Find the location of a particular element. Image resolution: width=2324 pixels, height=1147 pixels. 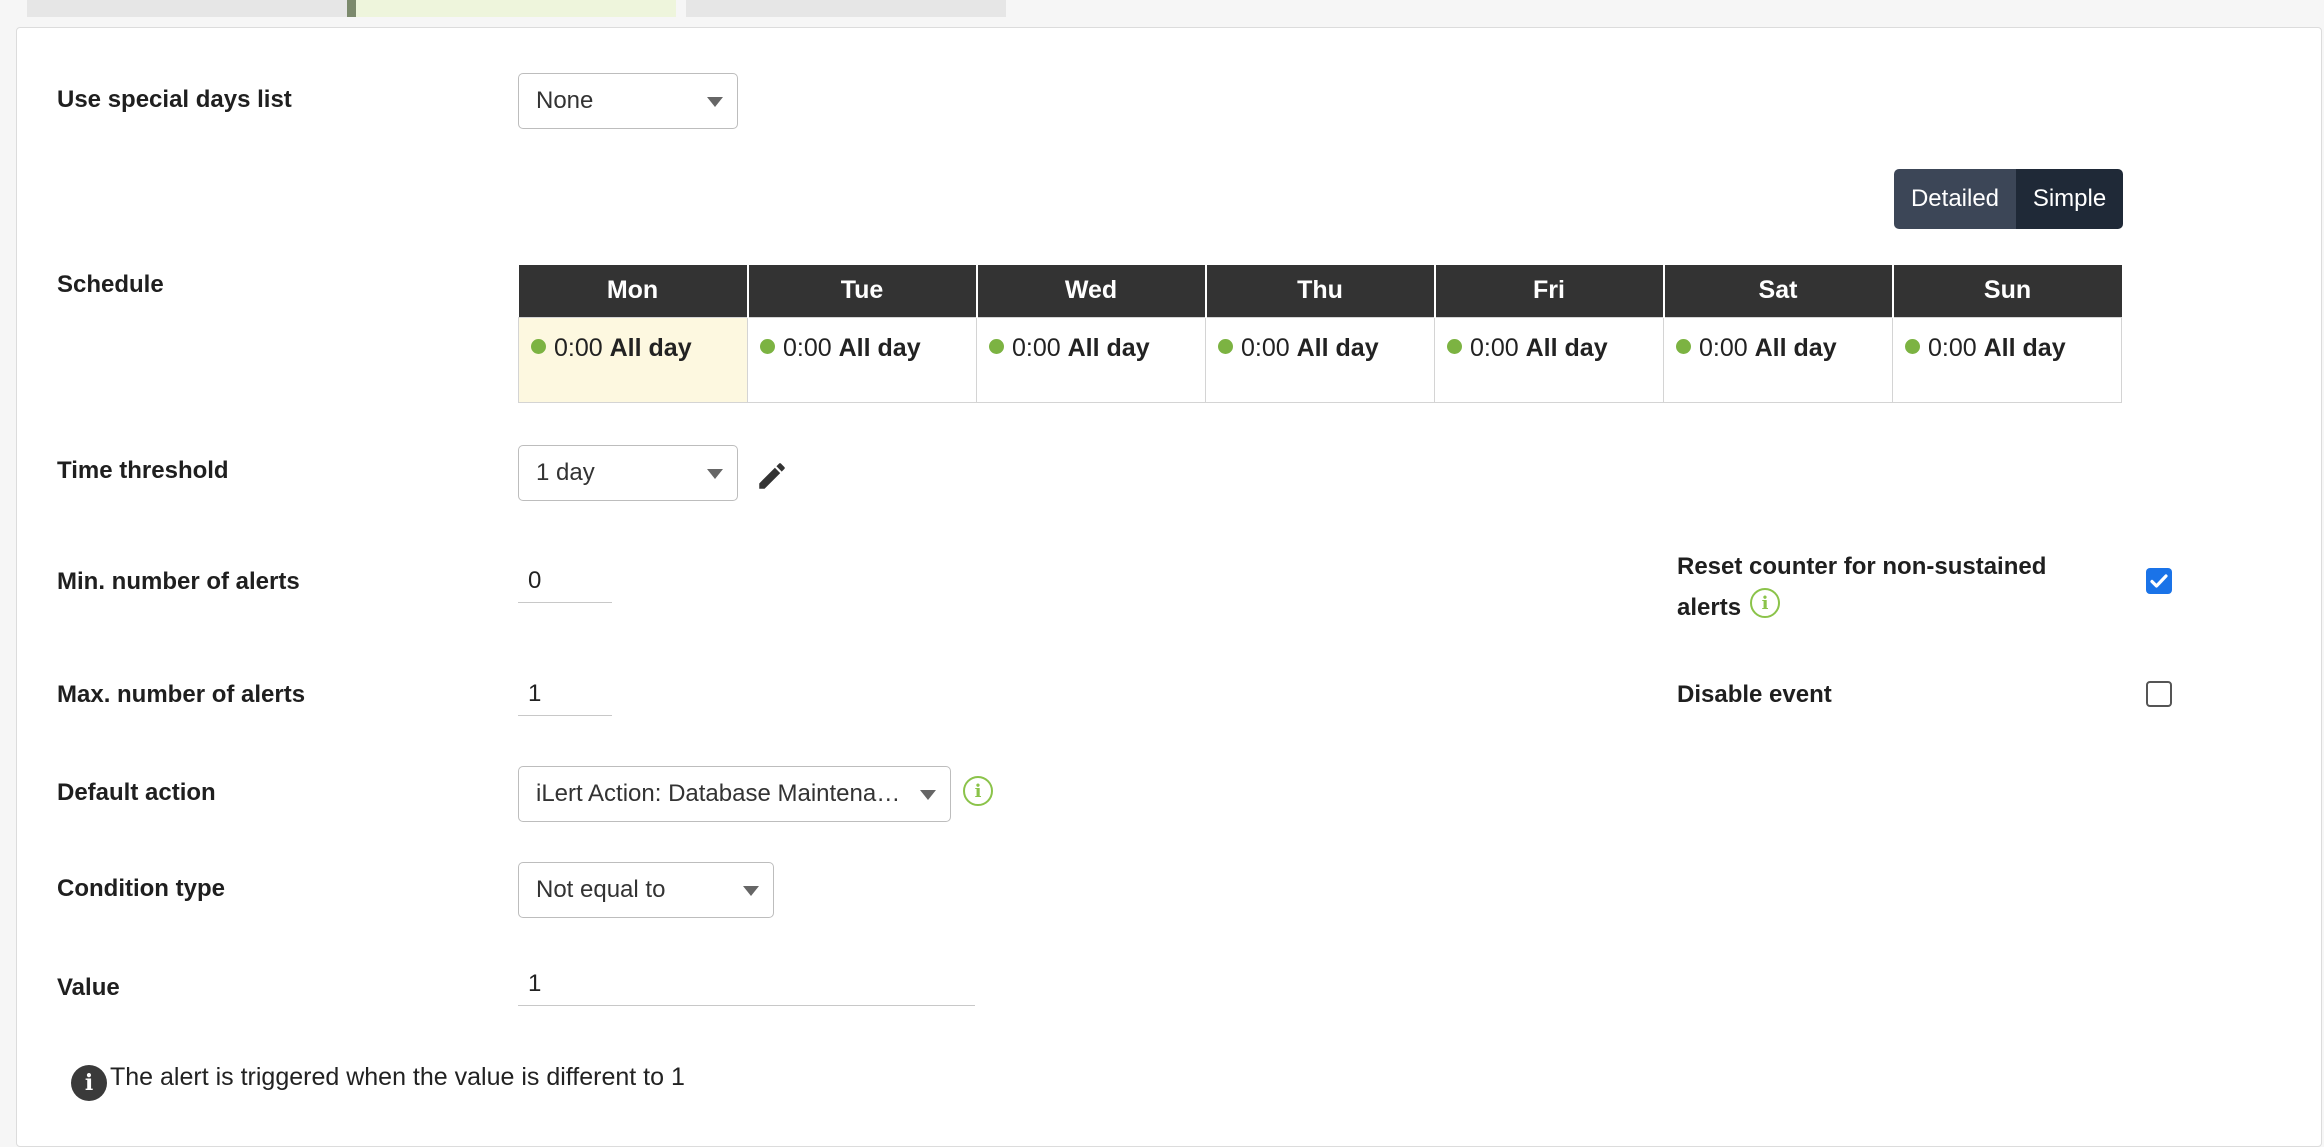

tab-active is located at coordinates (516, 8).